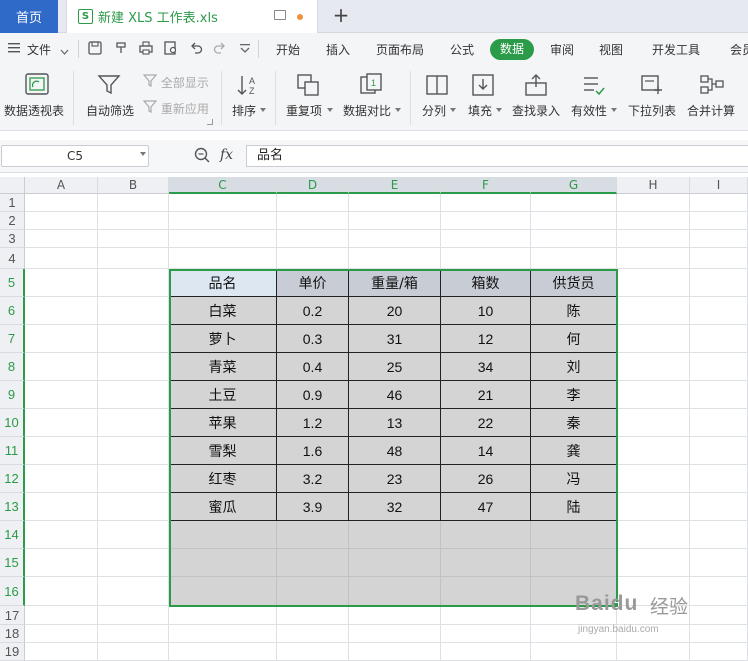 This screenshot has width=748, height=661. Describe the element at coordinates (486, 185) in the screenshot. I see `column-header-f: F` at that location.